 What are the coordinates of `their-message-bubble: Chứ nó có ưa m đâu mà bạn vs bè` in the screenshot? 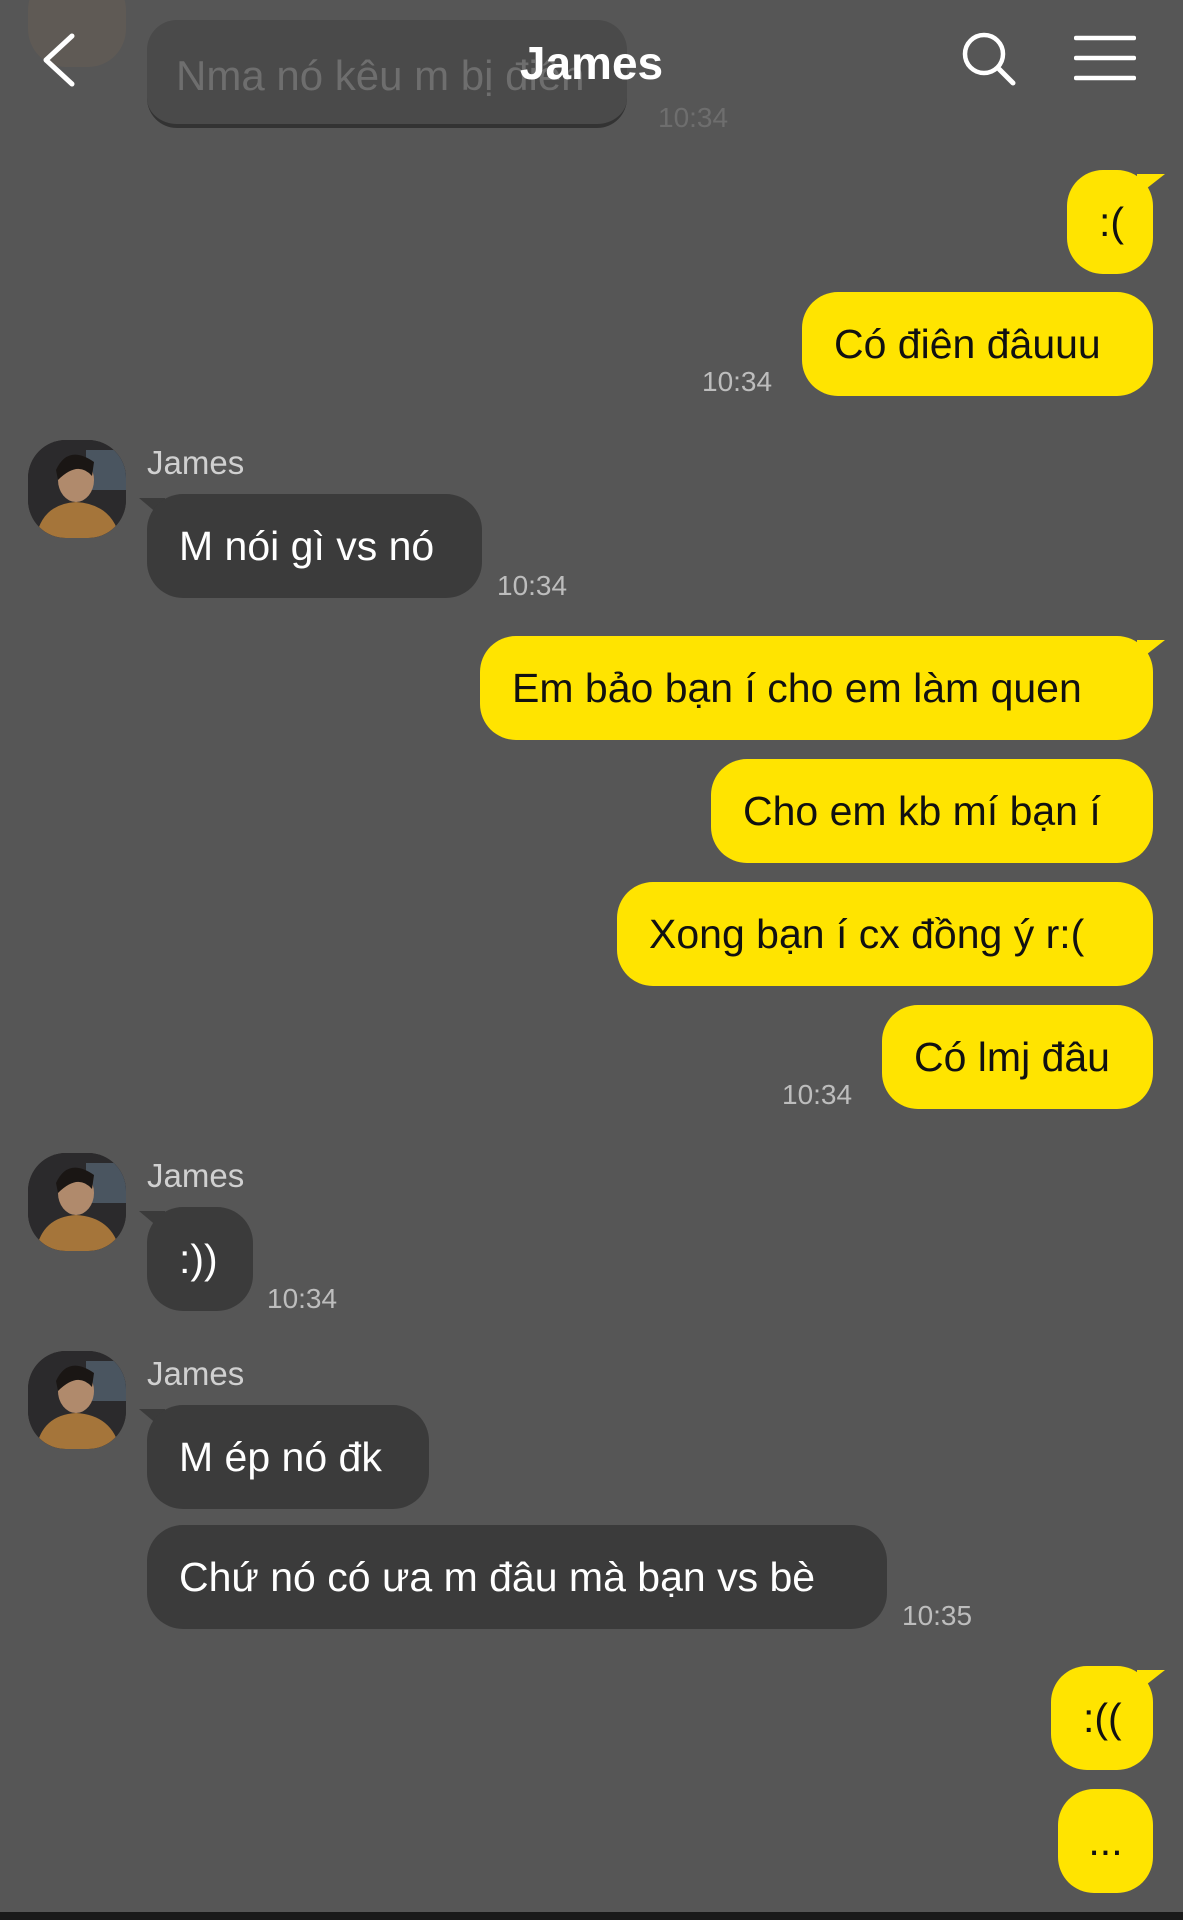 It's located at (517, 1577).